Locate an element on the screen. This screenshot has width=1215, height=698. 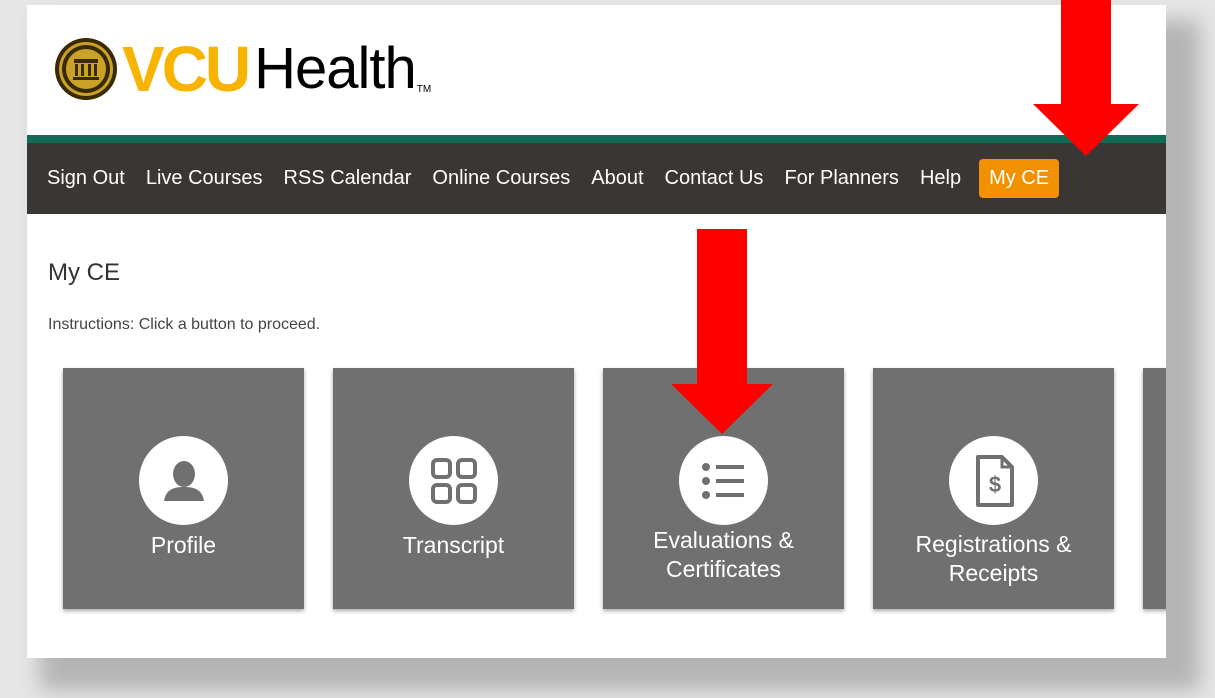
profile-icon-circle is located at coordinates (183, 480).